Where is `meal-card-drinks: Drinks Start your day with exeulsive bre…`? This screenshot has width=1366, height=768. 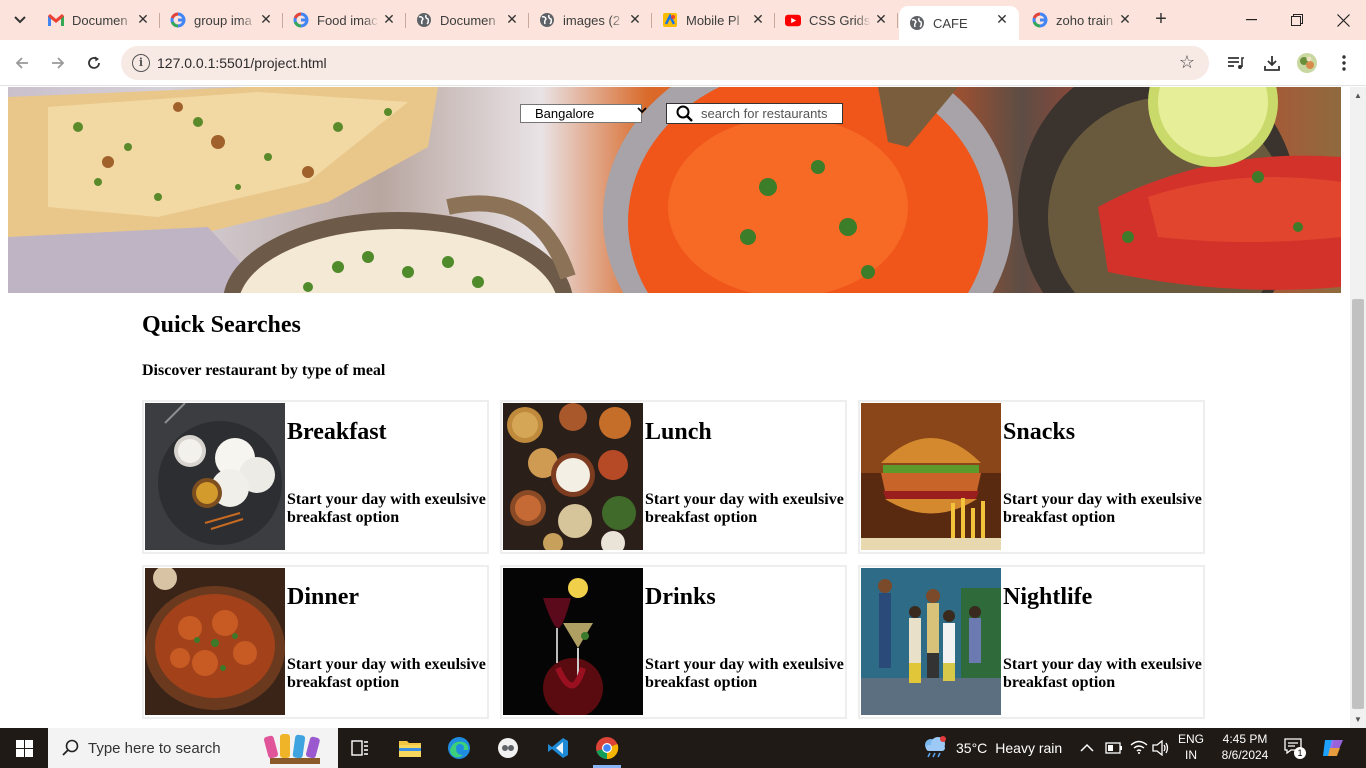
meal-card-drinks: Drinks Start your day with exeulsive bre… is located at coordinates (673, 642).